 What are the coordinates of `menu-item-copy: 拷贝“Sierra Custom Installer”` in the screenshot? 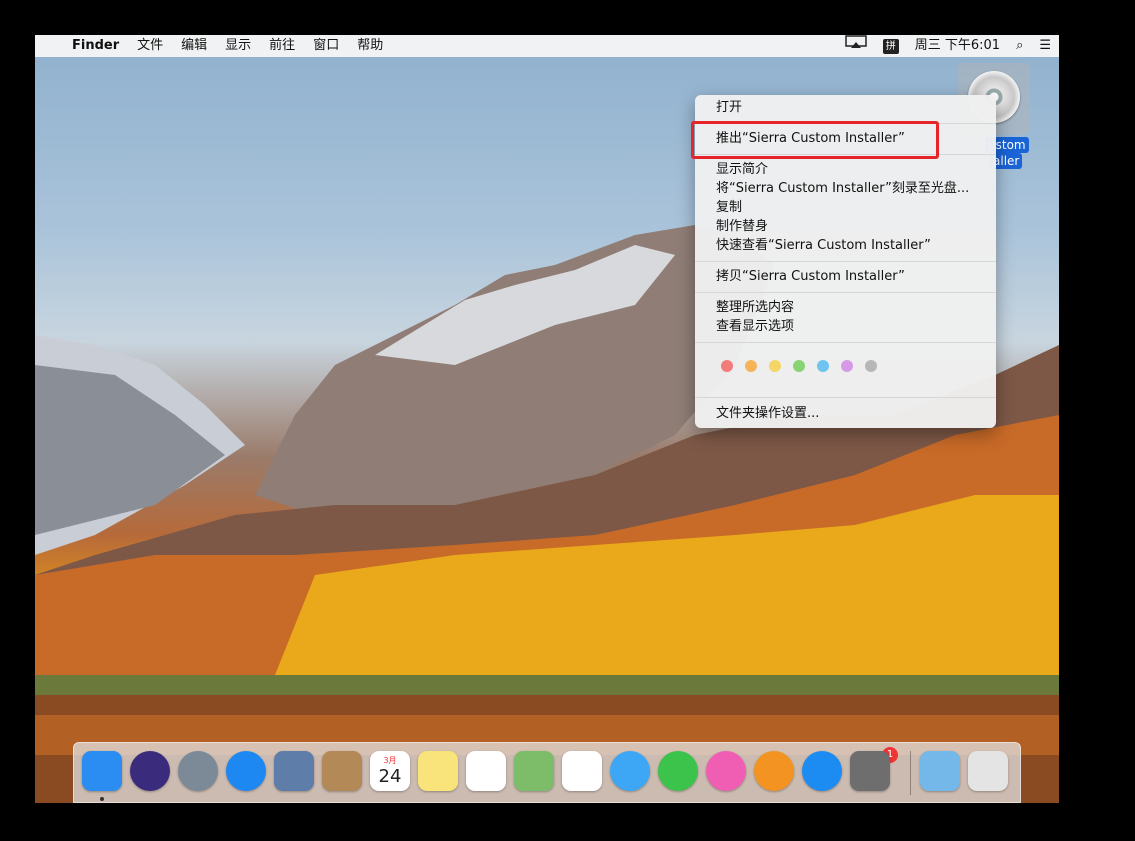 It's located at (810, 277).